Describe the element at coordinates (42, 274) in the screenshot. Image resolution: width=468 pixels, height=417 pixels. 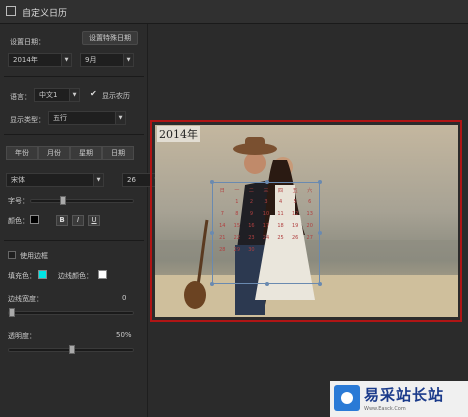
I see `fill-color-swatch` at that location.